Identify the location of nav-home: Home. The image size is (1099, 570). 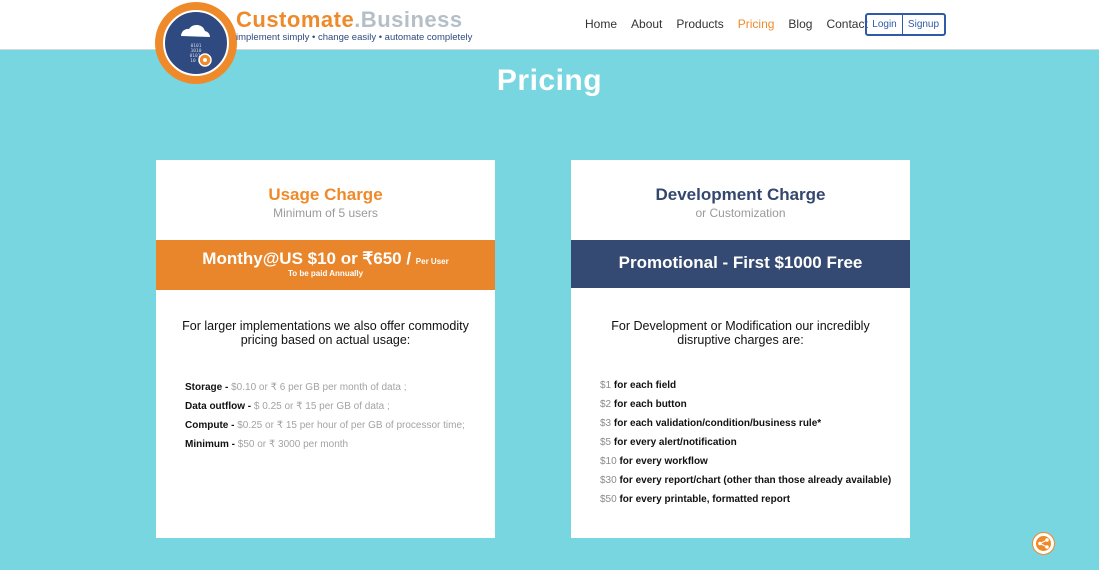
(601, 24).